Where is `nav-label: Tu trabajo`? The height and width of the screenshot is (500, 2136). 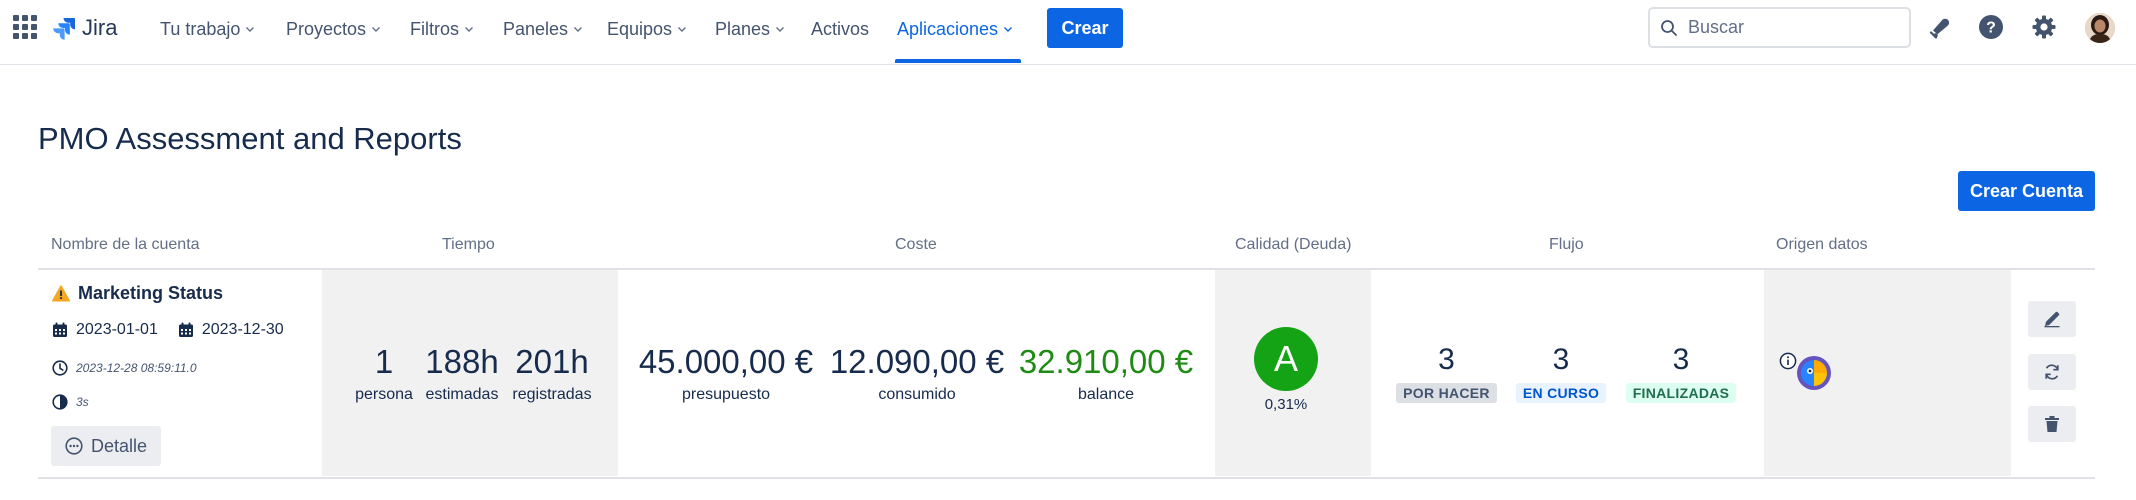
nav-label: Tu trabajo is located at coordinates (200, 28).